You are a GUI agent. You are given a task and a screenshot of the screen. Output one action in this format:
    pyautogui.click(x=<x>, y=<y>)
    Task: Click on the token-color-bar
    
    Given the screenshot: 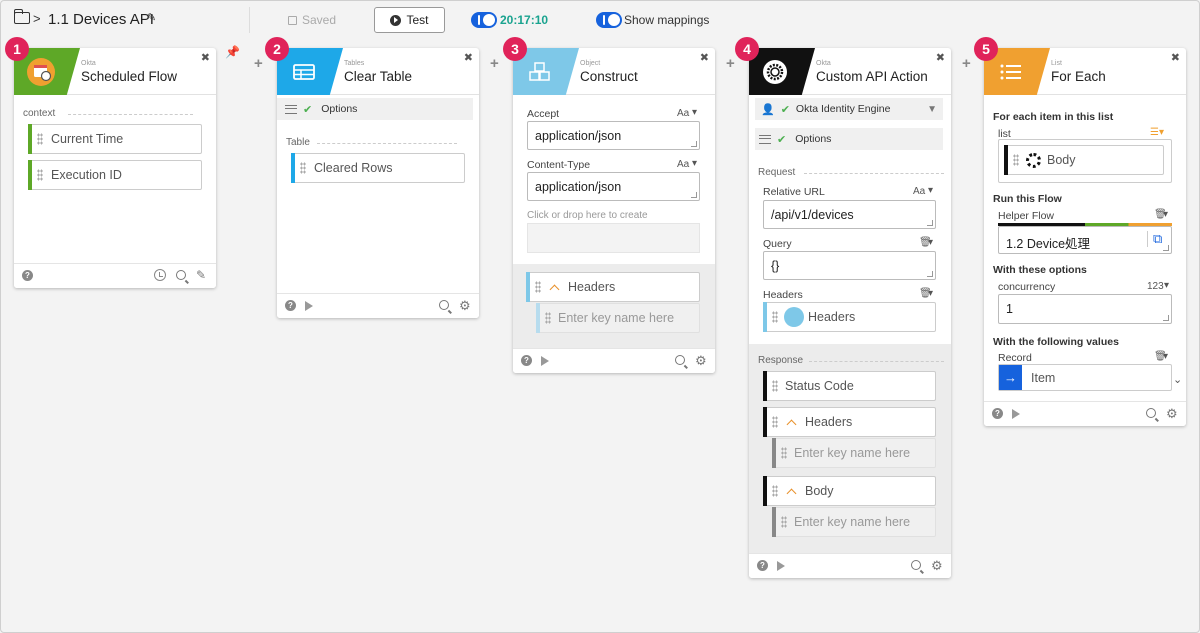 What is the action you would take?
    pyautogui.click(x=528, y=287)
    